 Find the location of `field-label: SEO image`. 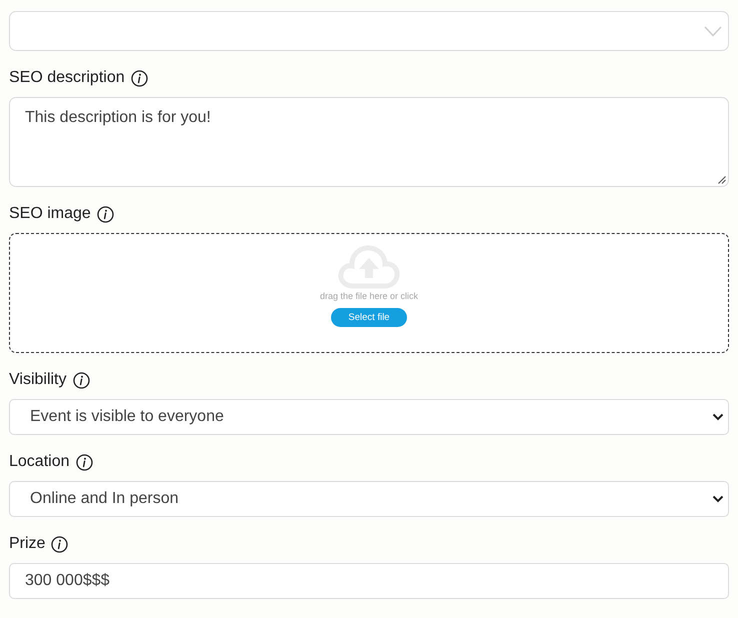

field-label: SEO image is located at coordinates (50, 214).